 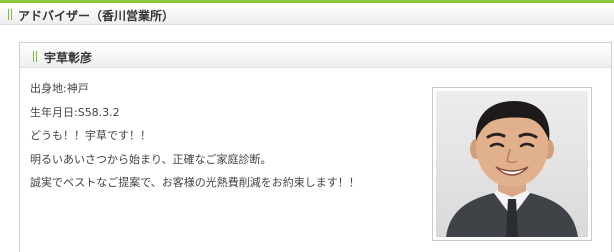 What do you see at coordinates (59, 88) in the screenshot?
I see `profile-birthplace: 出身地:神戸` at bounding box center [59, 88].